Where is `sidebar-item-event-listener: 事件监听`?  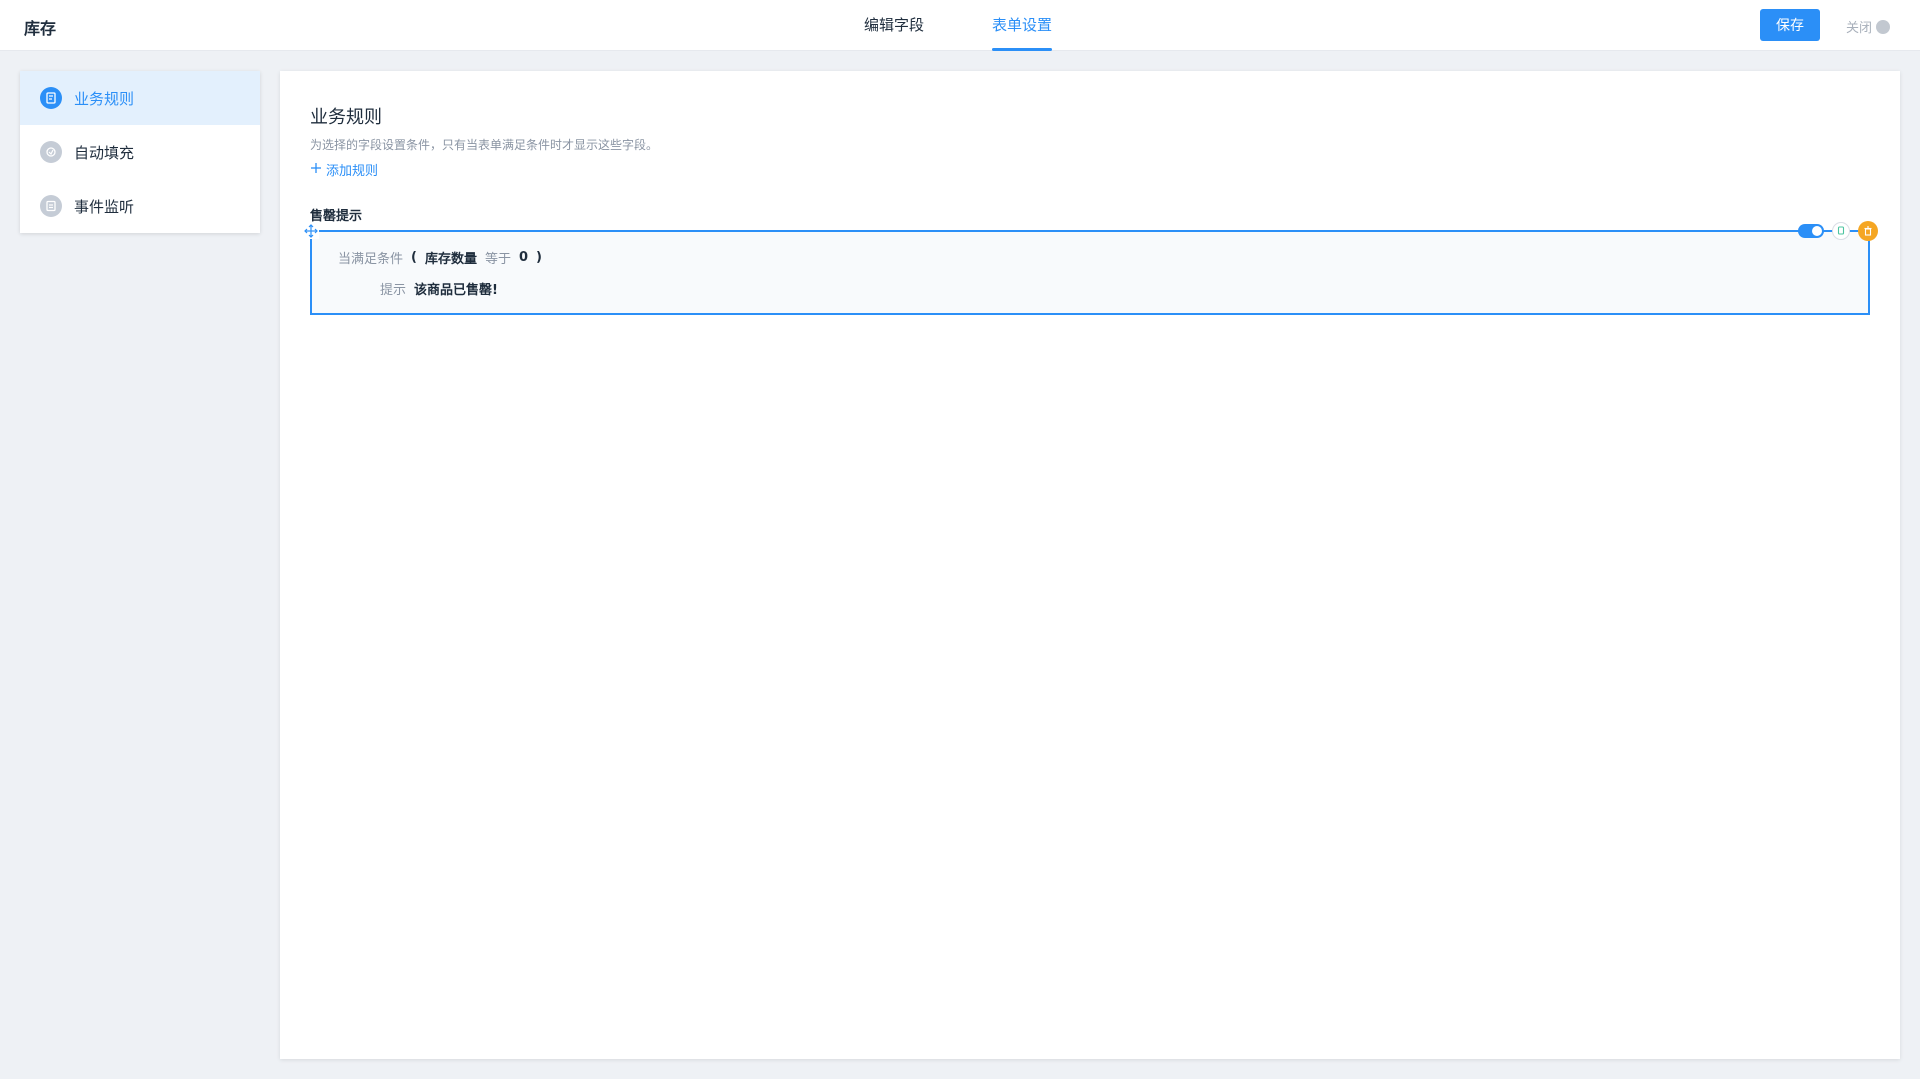
sidebar-item-event-listener: 事件监听 is located at coordinates (140, 206).